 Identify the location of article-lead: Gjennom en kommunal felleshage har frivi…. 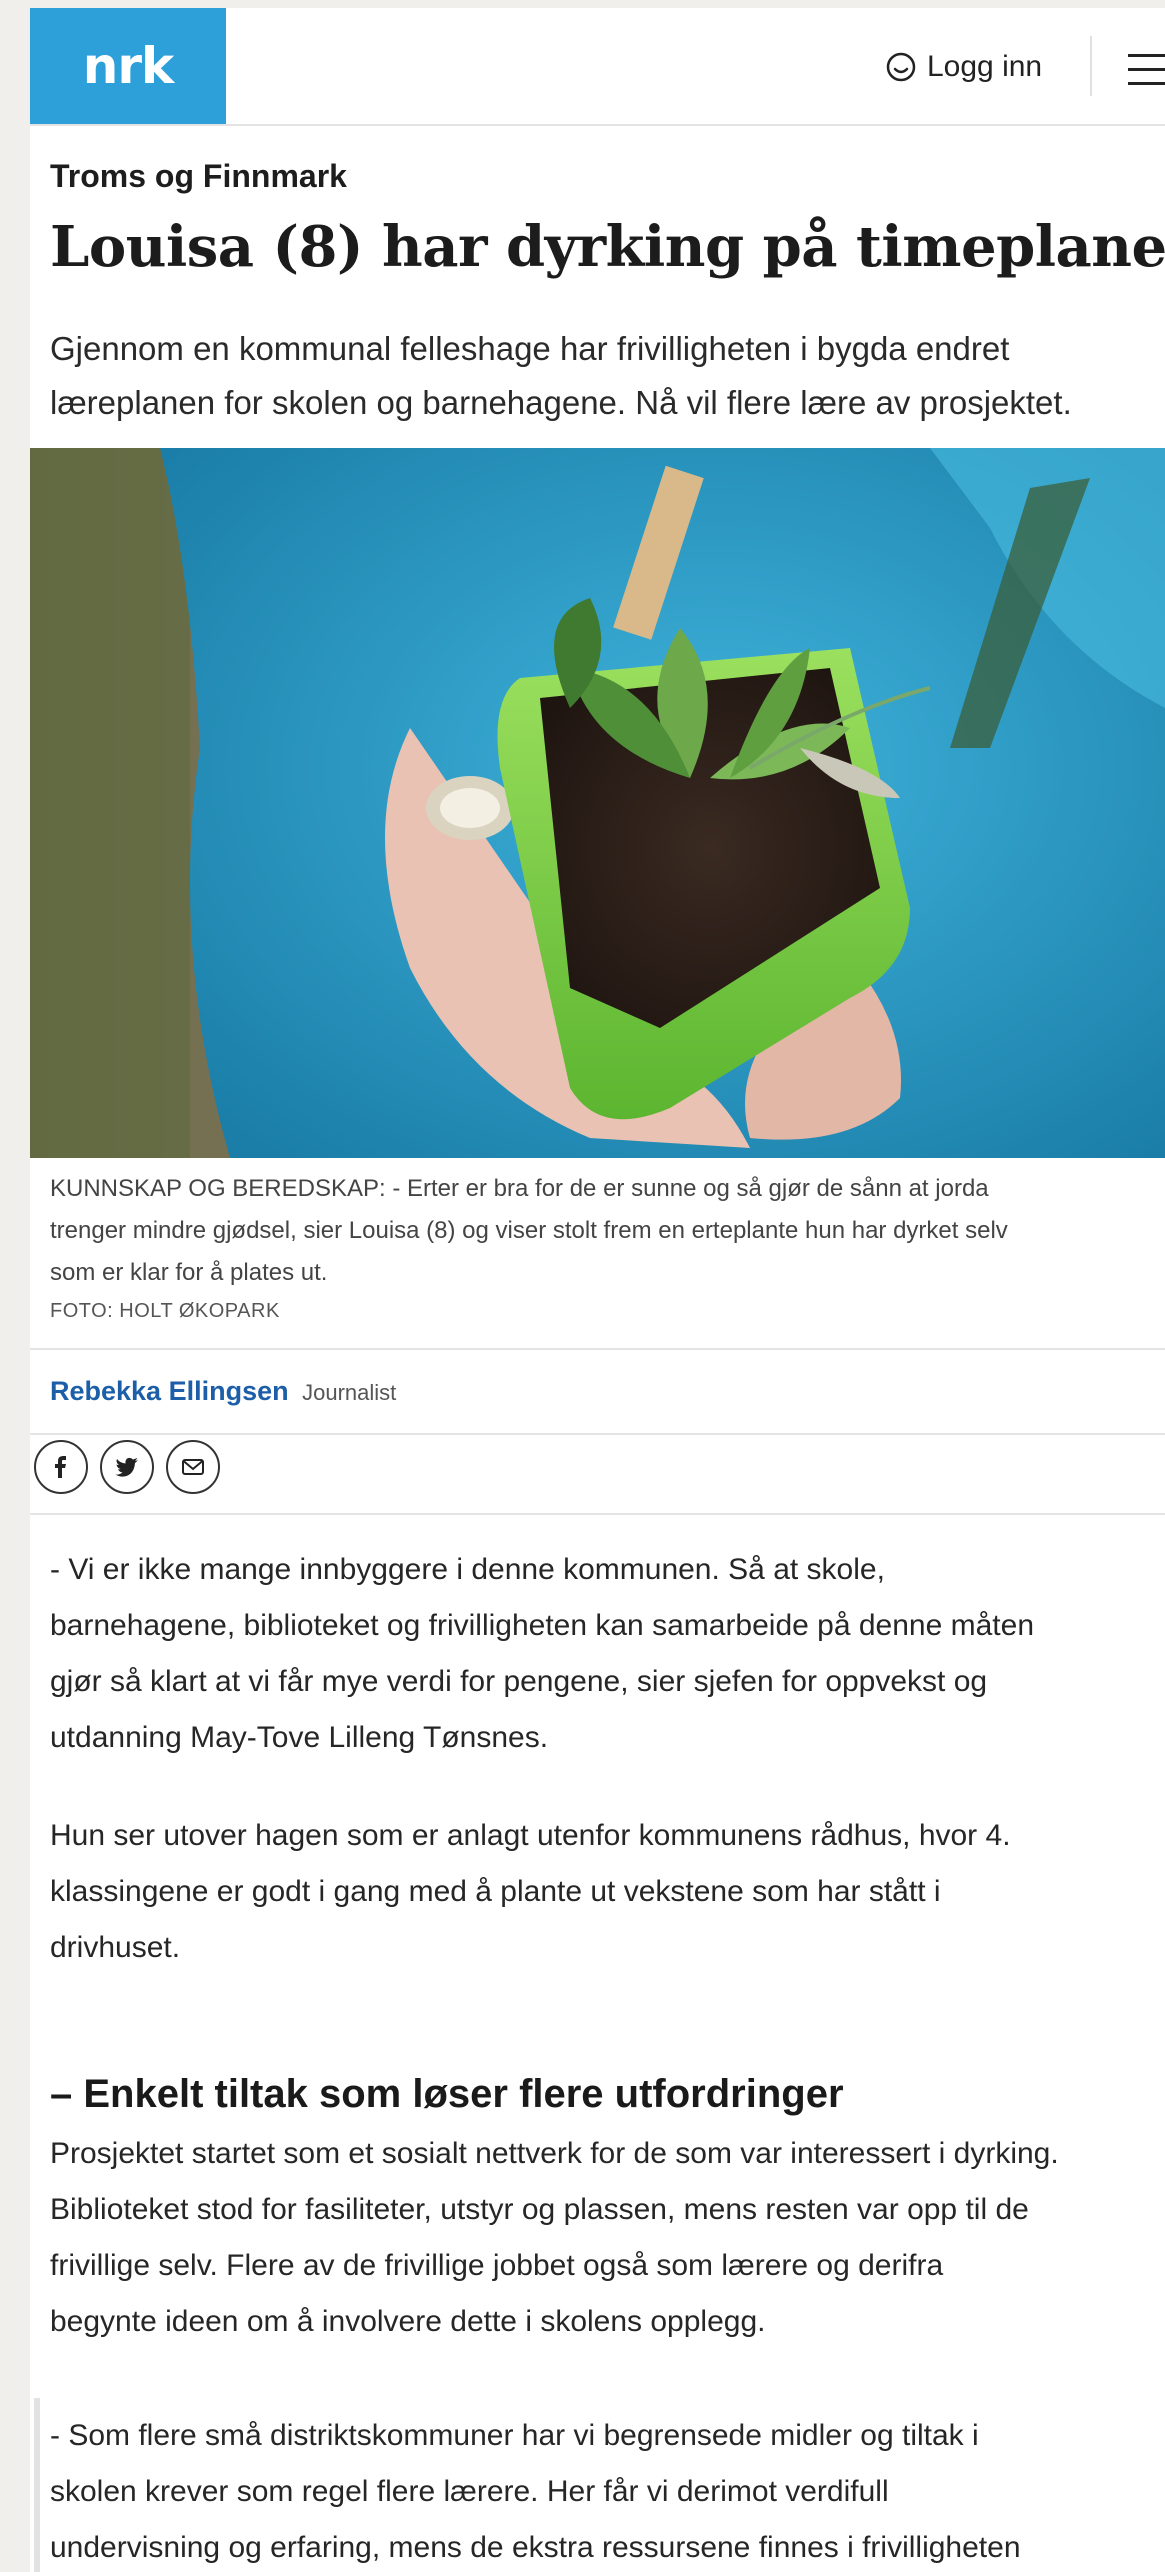
(561, 375).